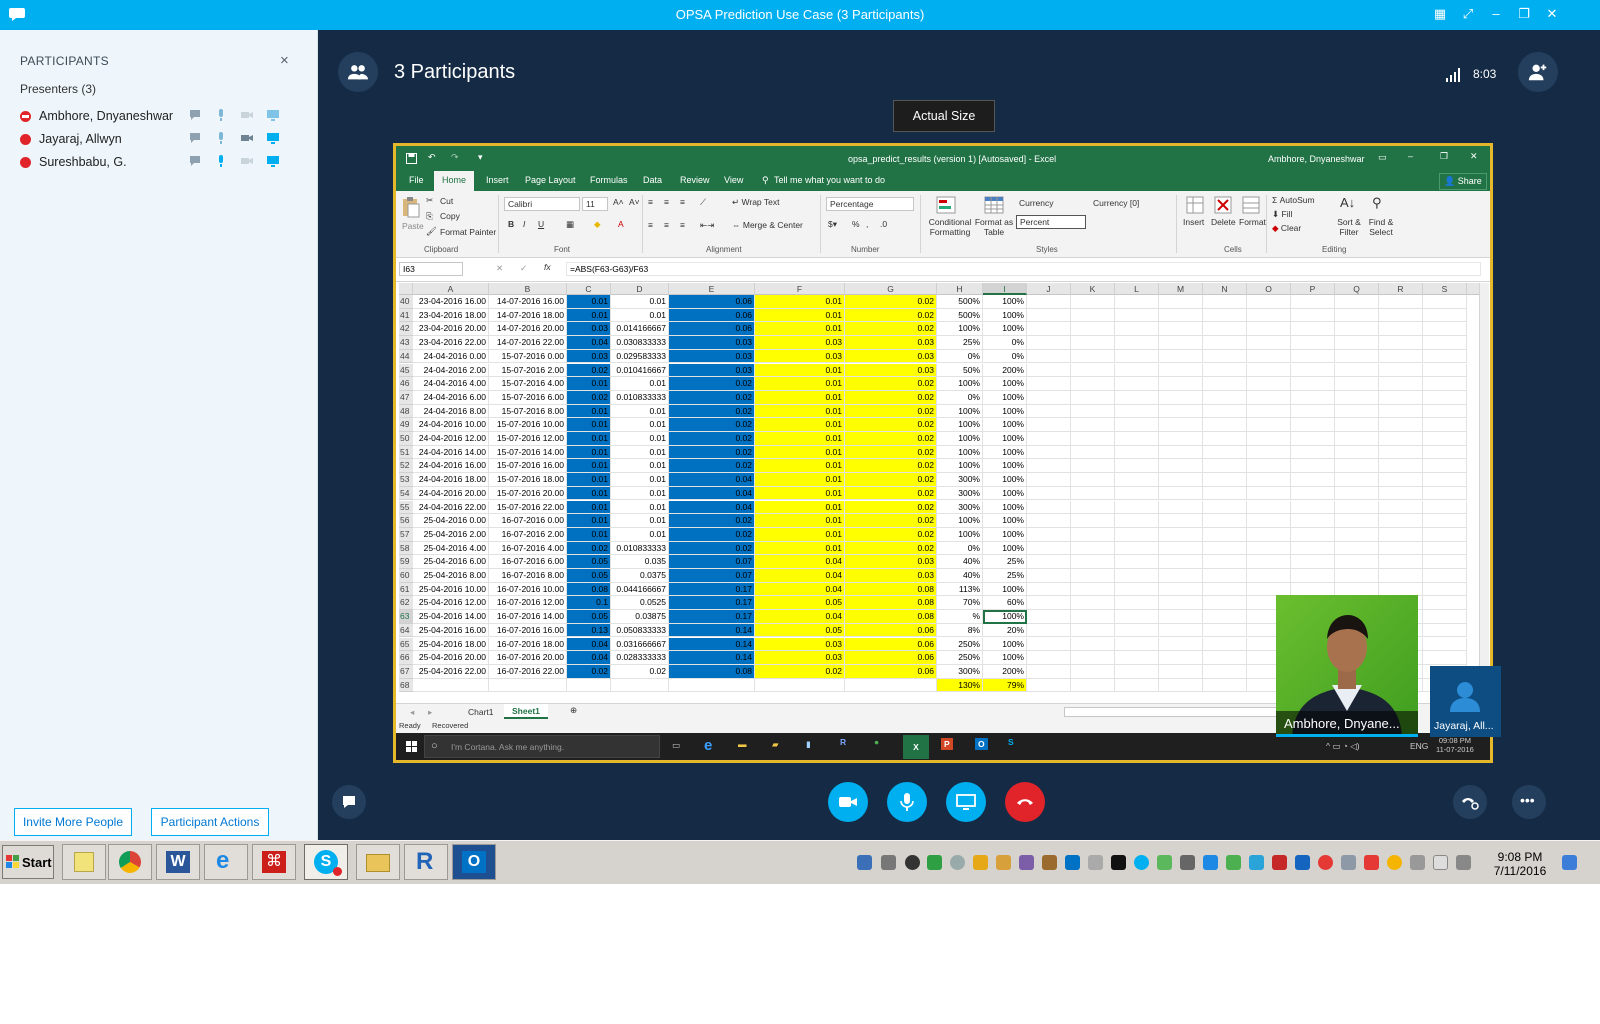 This screenshot has width=1600, height=1024. I want to click on more-options-button: •••, so click(1529, 802).